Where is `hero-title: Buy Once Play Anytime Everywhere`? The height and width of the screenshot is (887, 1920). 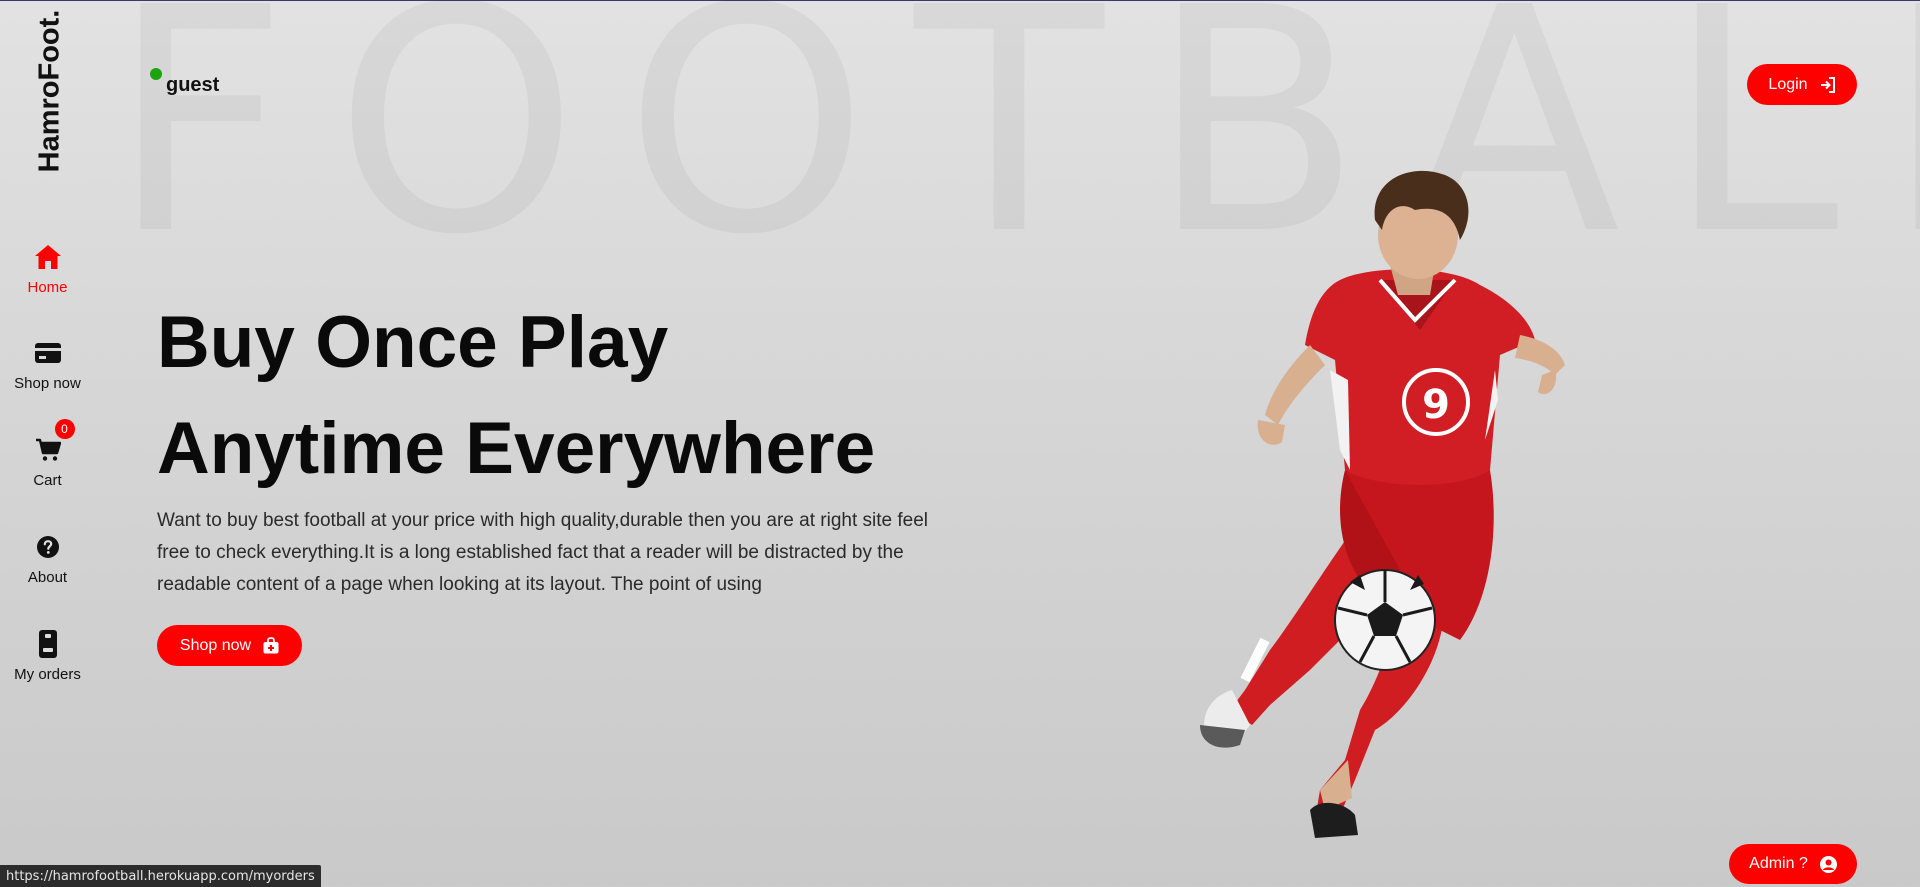
hero-title: Buy Once Play Anytime Everywhere is located at coordinates (516, 395).